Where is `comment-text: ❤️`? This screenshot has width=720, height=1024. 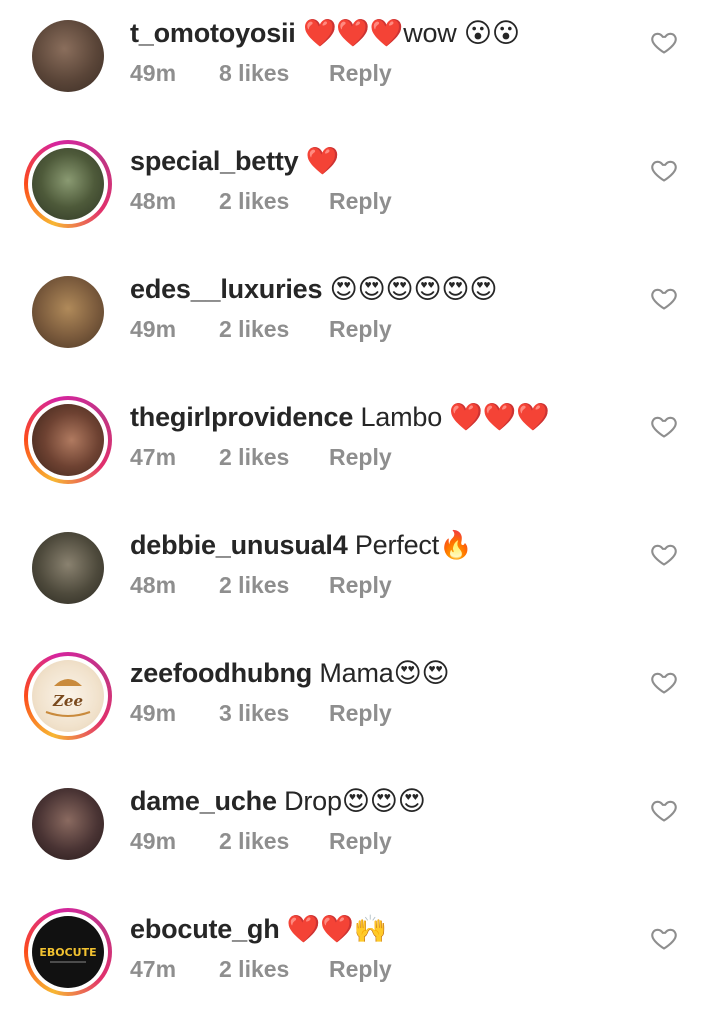 comment-text: ❤️ is located at coordinates (322, 161).